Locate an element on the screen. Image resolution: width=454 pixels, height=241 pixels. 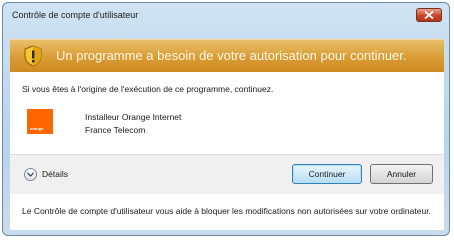
details-label: Détails is located at coordinates (55, 174).